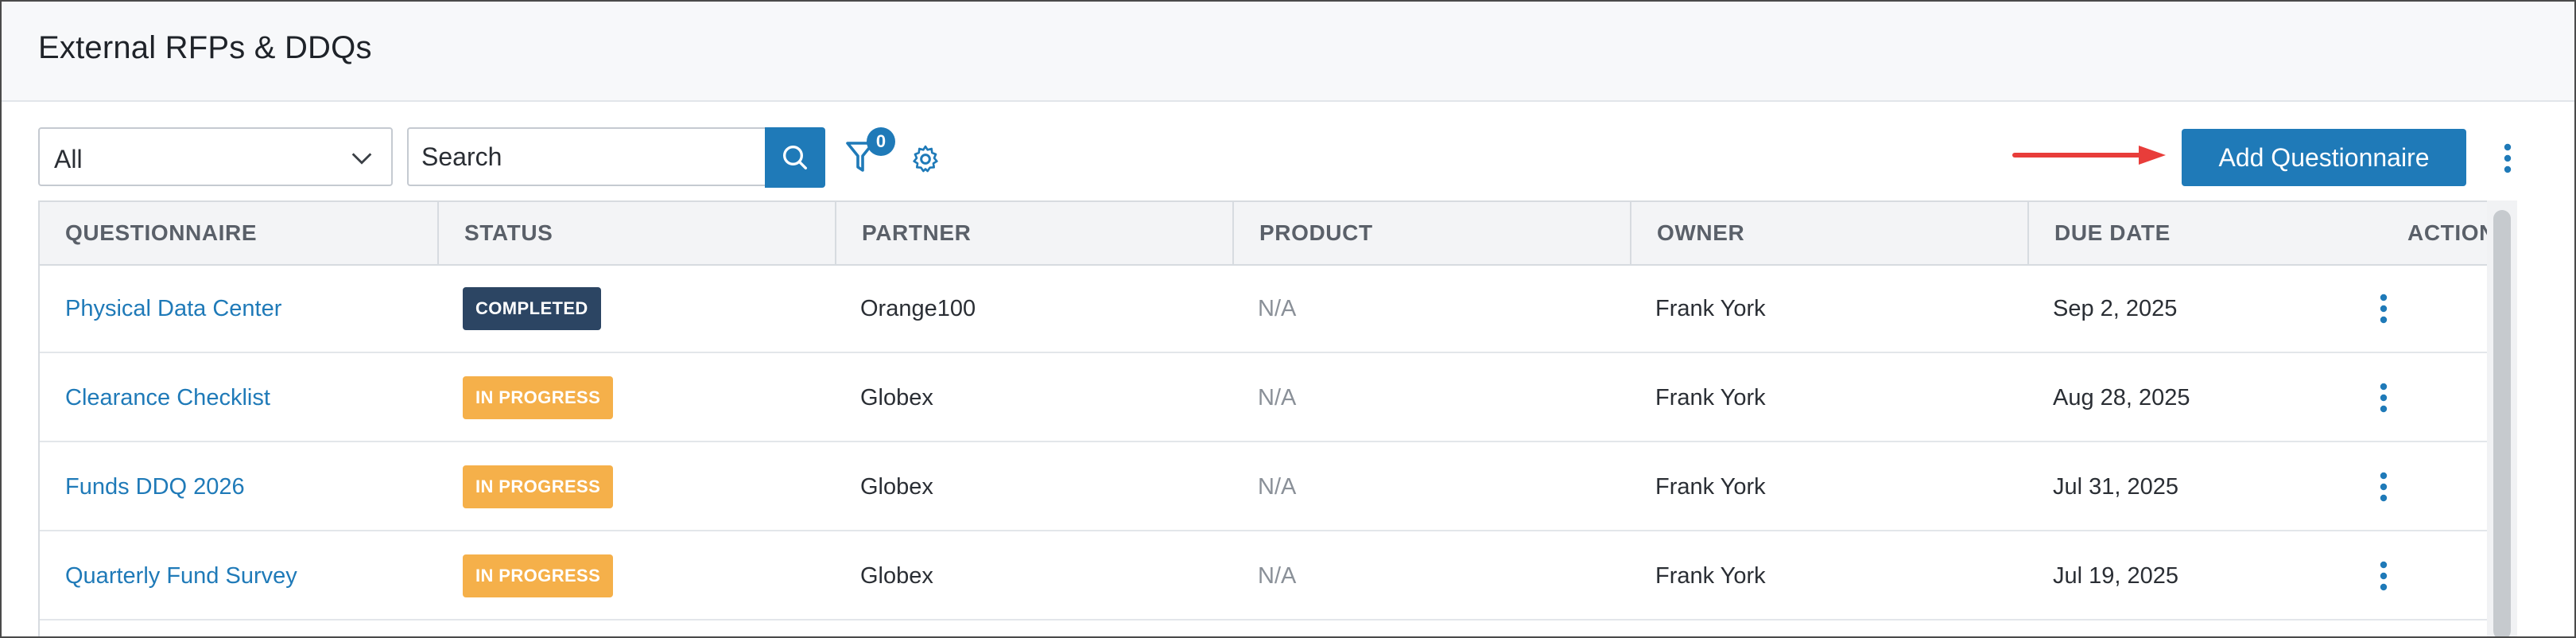  Describe the element at coordinates (532, 308) in the screenshot. I see `status-badge: COMPLETED` at that location.